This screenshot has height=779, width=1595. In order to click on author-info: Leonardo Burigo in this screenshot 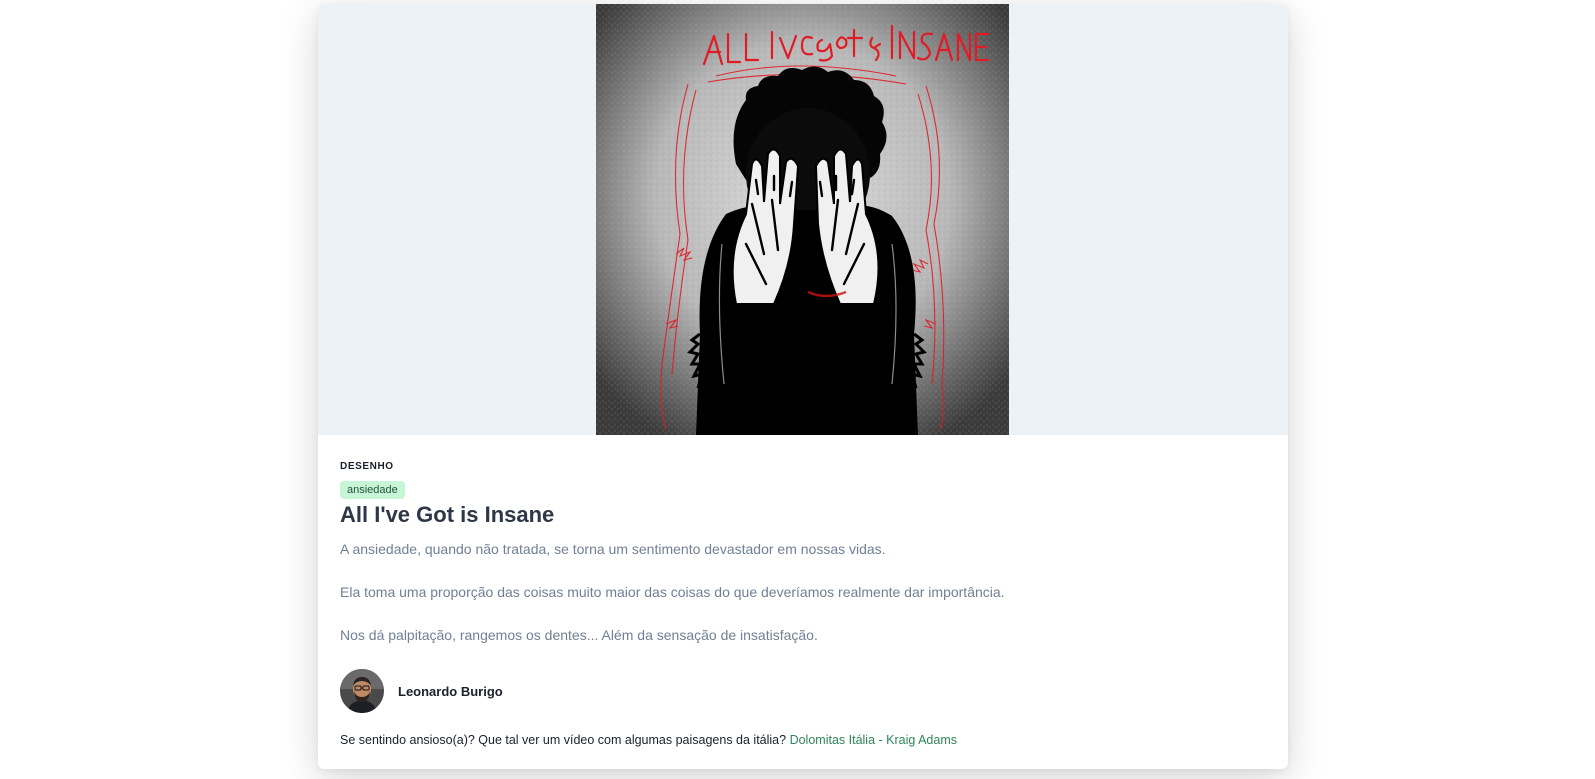, I will do `click(421, 691)`.